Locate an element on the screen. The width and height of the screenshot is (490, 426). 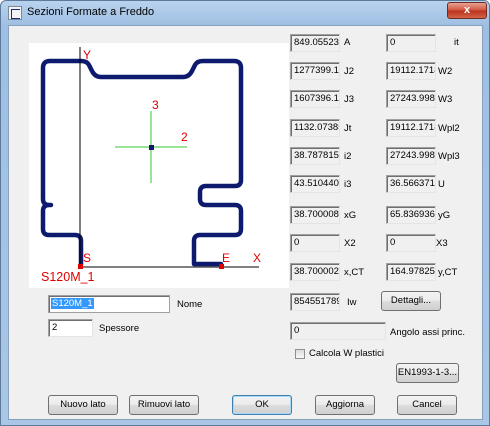
prop-x3-value: 0 is located at coordinates (411, 243).